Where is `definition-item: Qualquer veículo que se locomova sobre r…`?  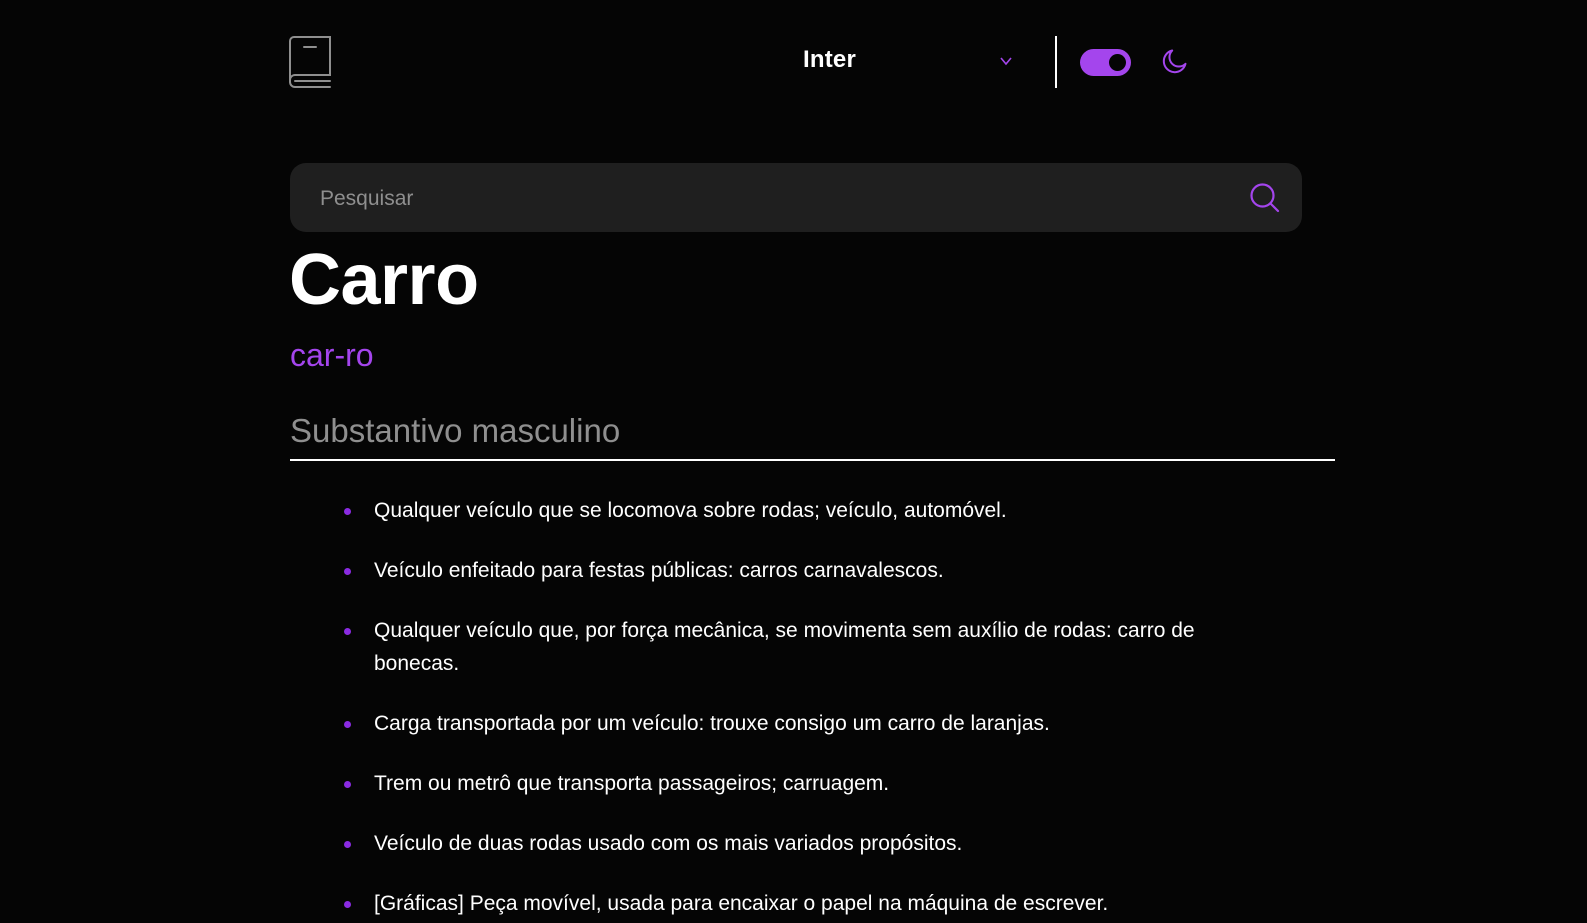
definition-item: Qualquer veículo que se locomova sobre r… is located at coordinates (800, 510).